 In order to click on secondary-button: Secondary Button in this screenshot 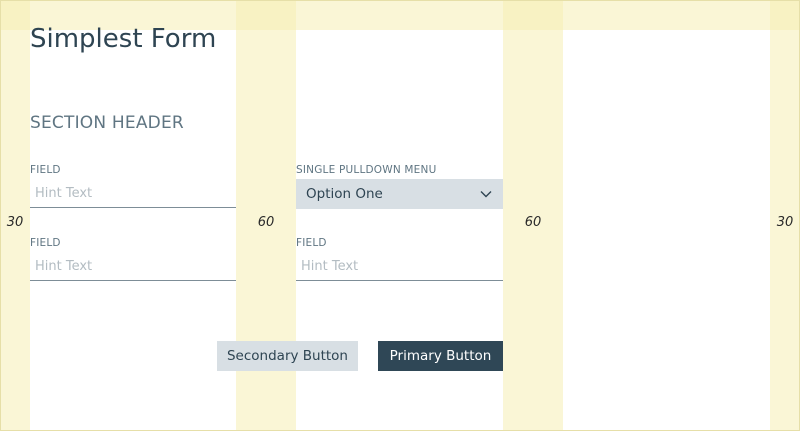, I will do `click(287, 356)`.